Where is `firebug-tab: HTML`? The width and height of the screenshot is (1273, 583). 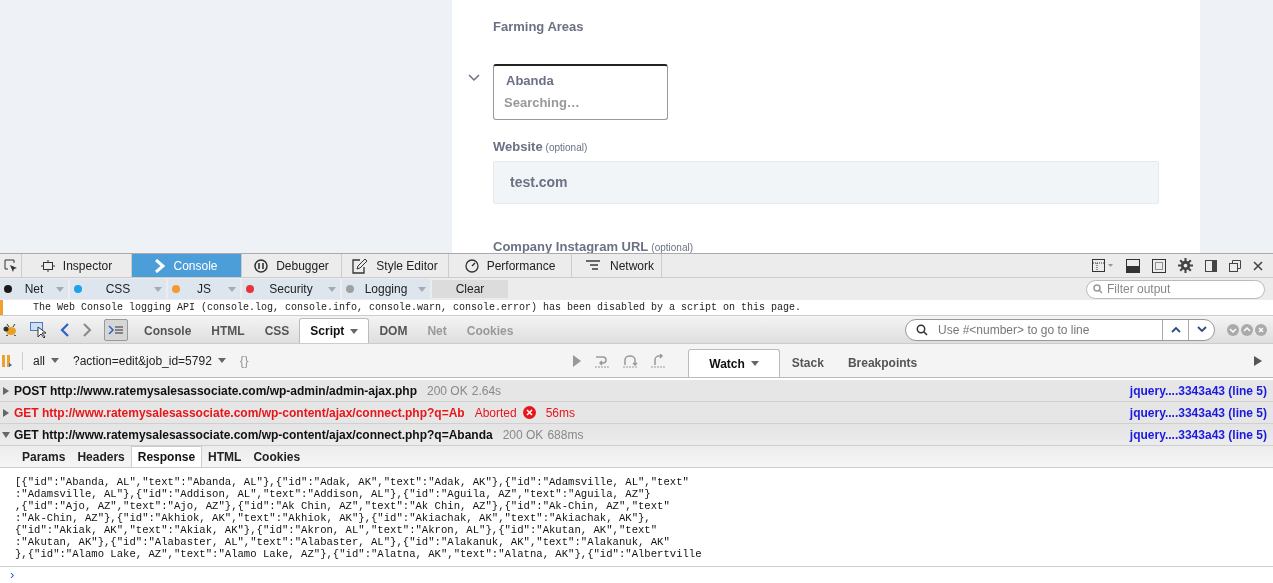
firebug-tab: HTML is located at coordinates (228, 330).